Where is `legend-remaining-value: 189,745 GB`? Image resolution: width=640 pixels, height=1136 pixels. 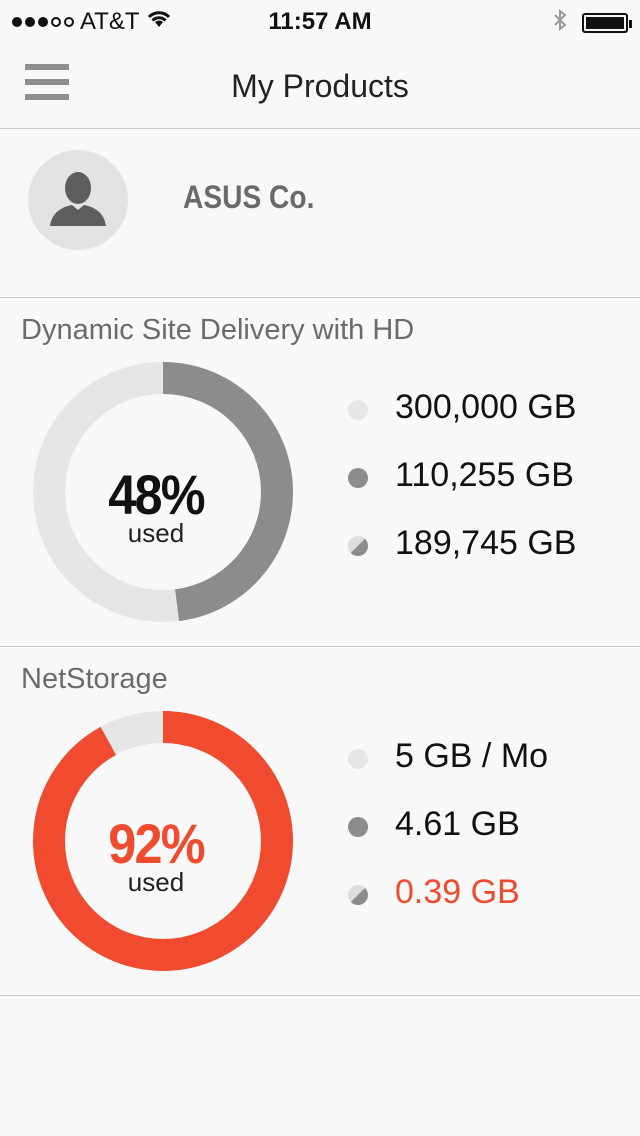
legend-remaining-value: 189,745 GB is located at coordinates (486, 543).